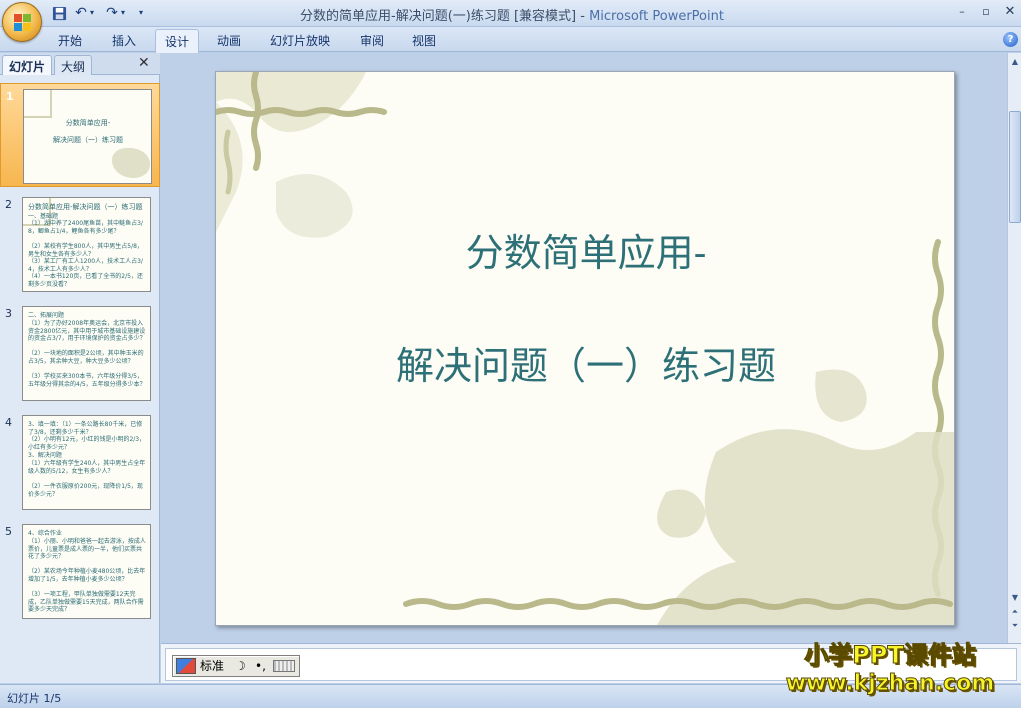 The width and height of the screenshot is (1021, 708). What do you see at coordinates (87, 467) in the screenshot?
I see `thumbnail-text: （1）六年级有学生240人，其中男生占全年级人数的5/12，女生有多少人？` at bounding box center [87, 467].